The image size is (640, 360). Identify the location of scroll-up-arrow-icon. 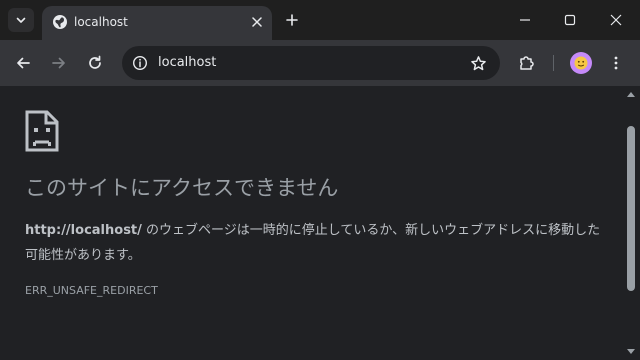
(631, 94).